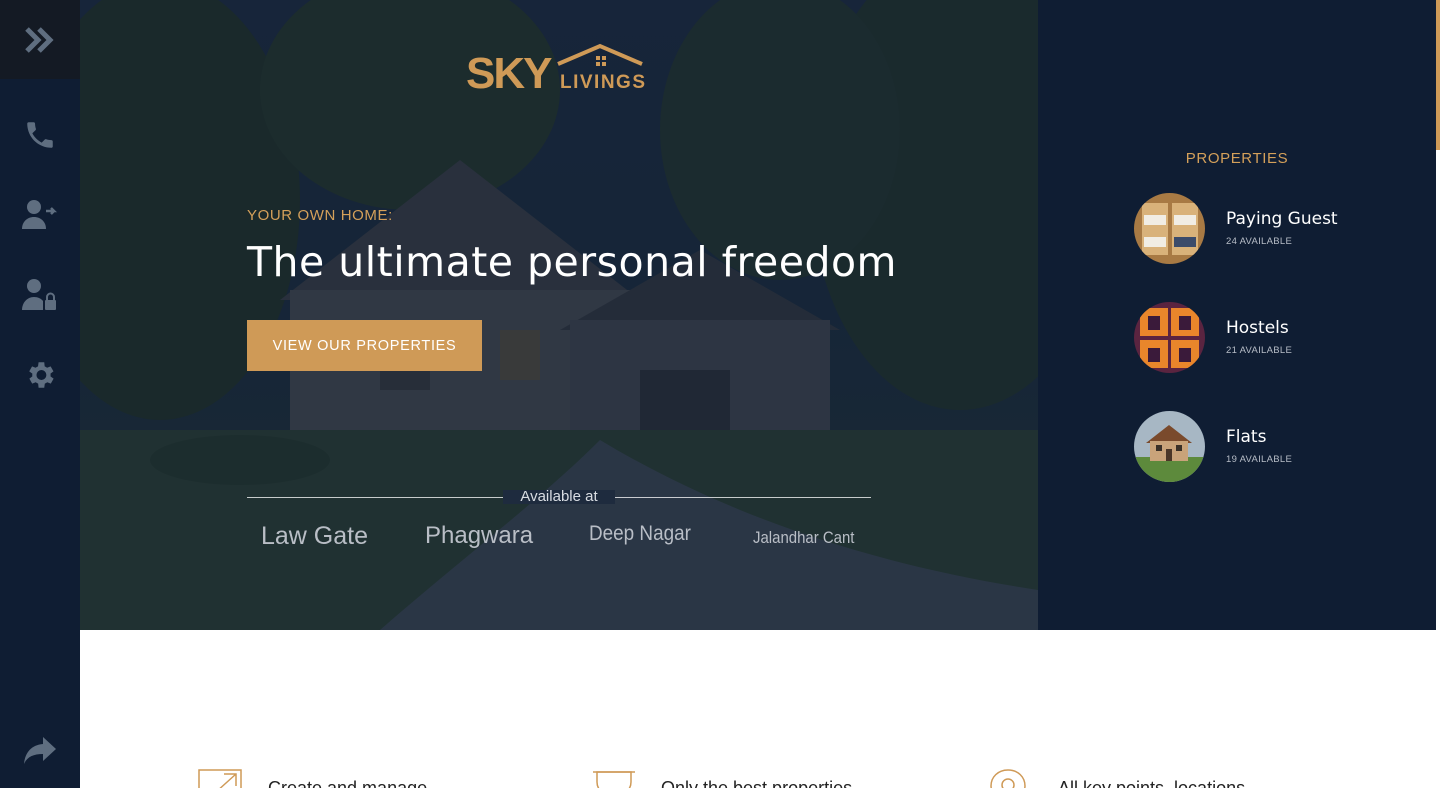 This screenshot has height=788, width=1440. What do you see at coordinates (1259, 350) in the screenshot?
I see `property-count: 21 AVAILABLE` at bounding box center [1259, 350].